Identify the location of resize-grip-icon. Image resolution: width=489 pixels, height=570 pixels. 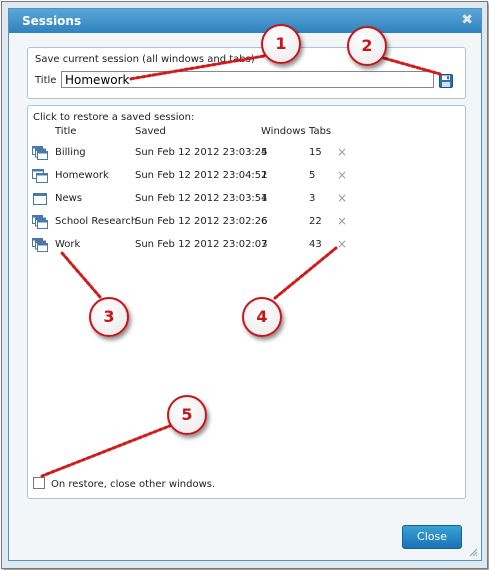
(473, 552).